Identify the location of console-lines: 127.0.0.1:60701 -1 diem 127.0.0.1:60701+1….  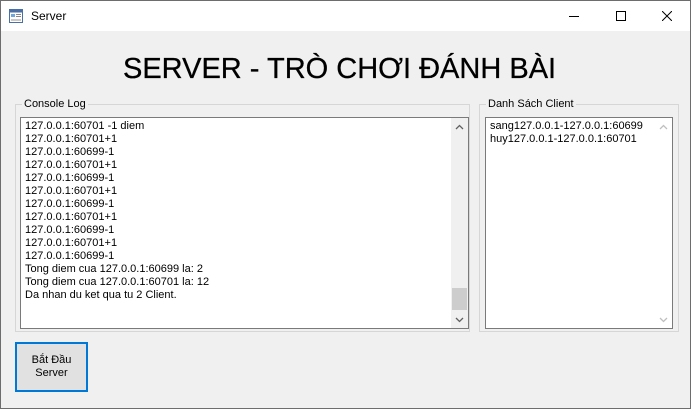
(117, 211).